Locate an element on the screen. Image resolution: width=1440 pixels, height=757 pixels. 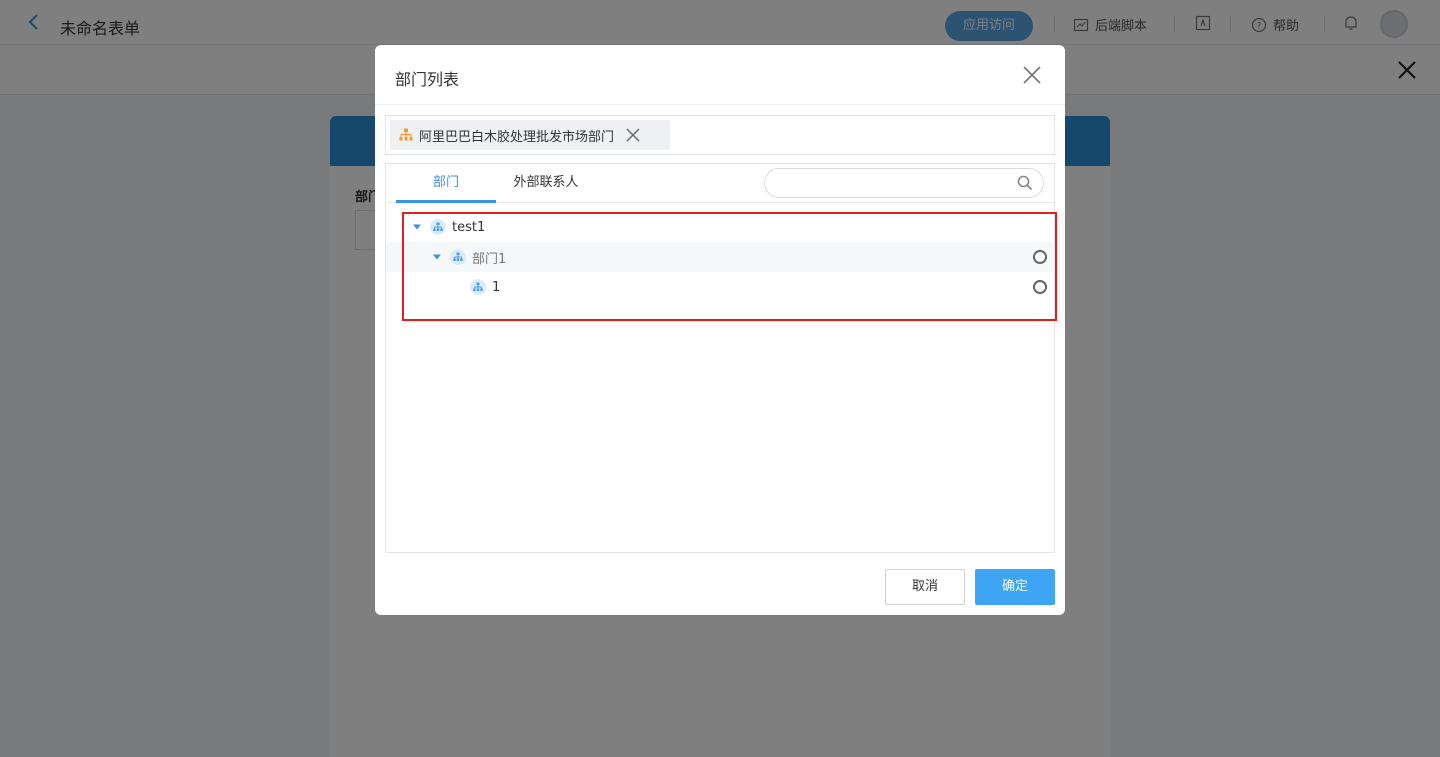
remove-chip-icon is located at coordinates (633, 135).